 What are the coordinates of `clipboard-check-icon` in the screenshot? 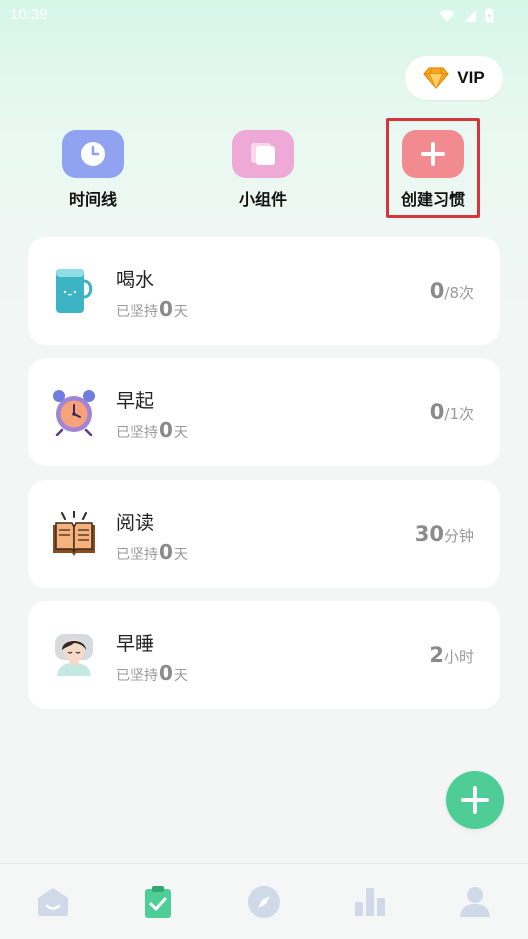 It's located at (158, 901).